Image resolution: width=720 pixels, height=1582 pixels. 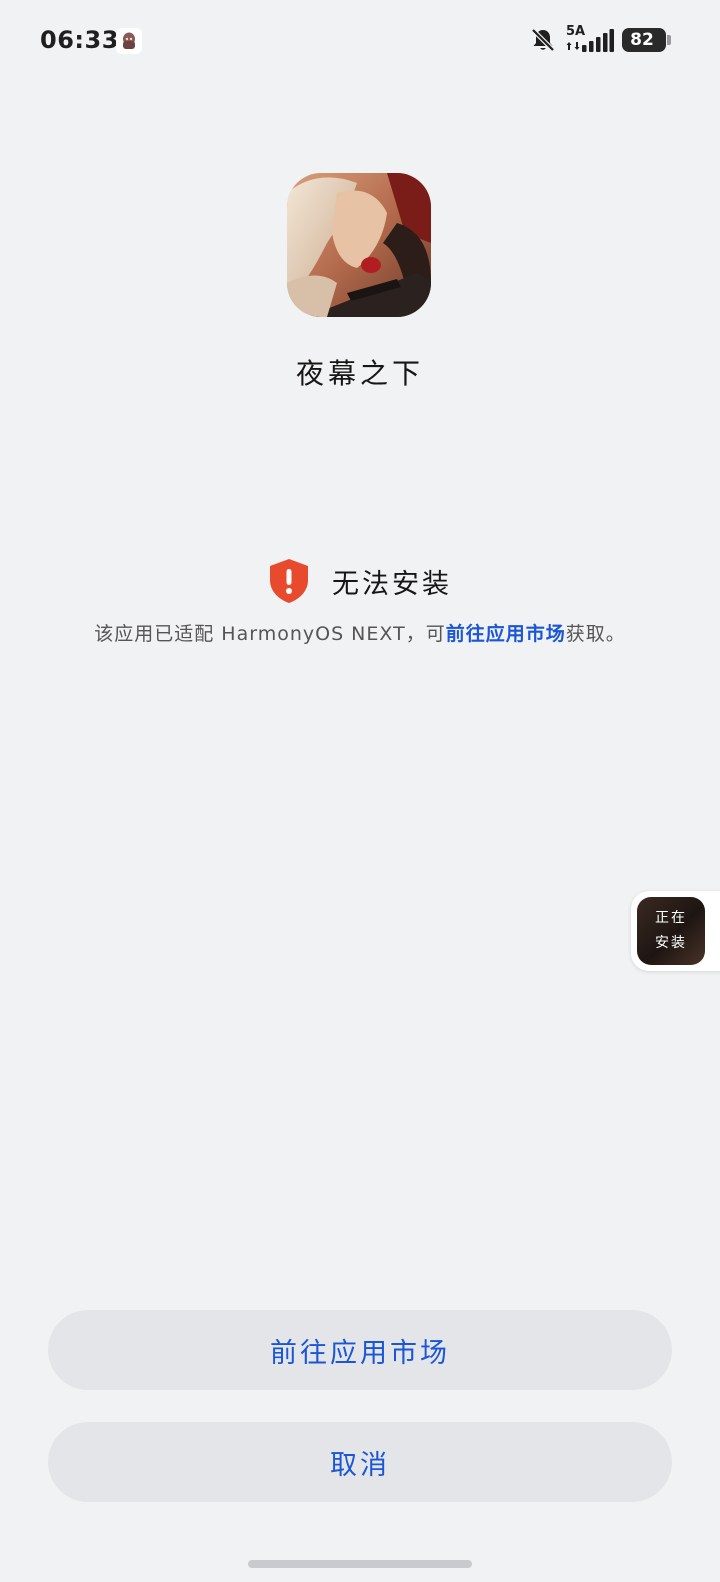 I want to click on install-status-row: 无法安装, so click(x=360, y=581).